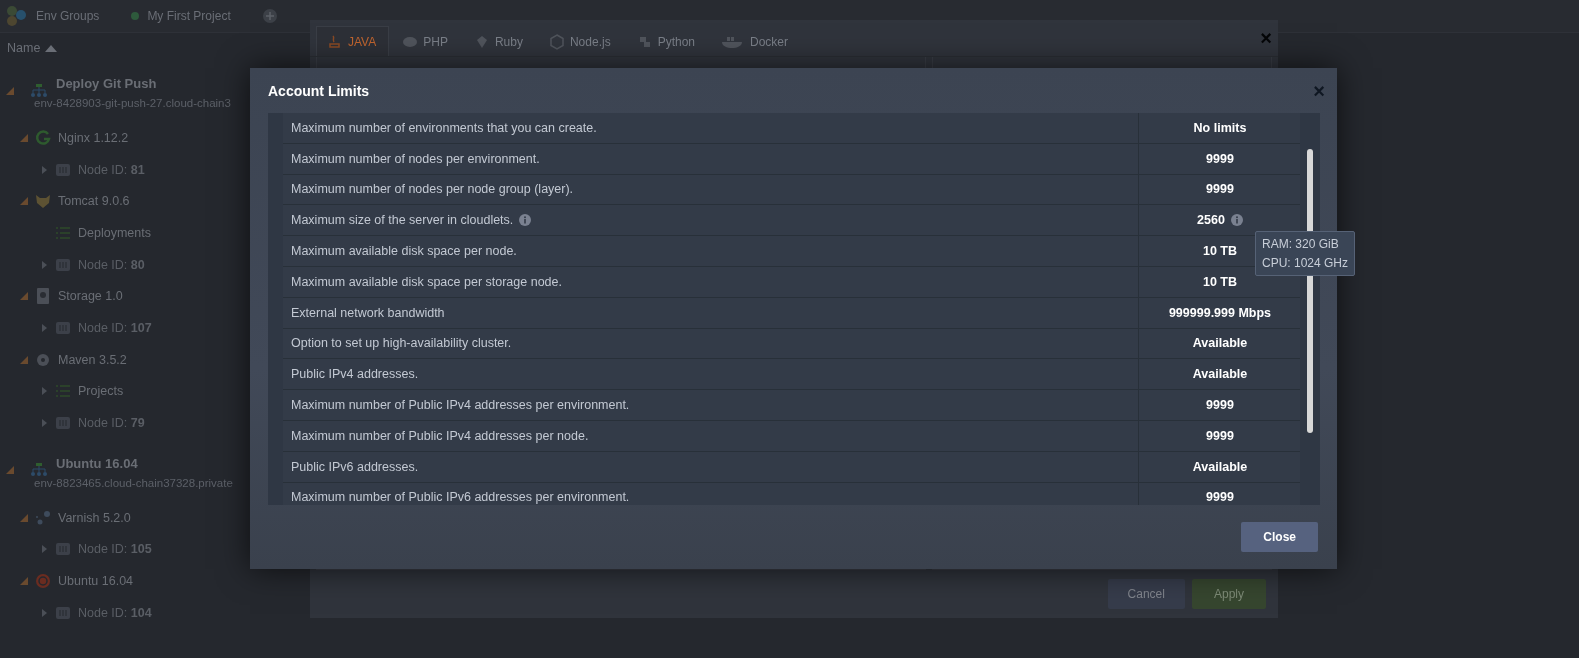 This screenshot has height=658, width=1579. What do you see at coordinates (711, 158) in the screenshot?
I see `limit-label: Maximum number of nodes per environment.` at bounding box center [711, 158].